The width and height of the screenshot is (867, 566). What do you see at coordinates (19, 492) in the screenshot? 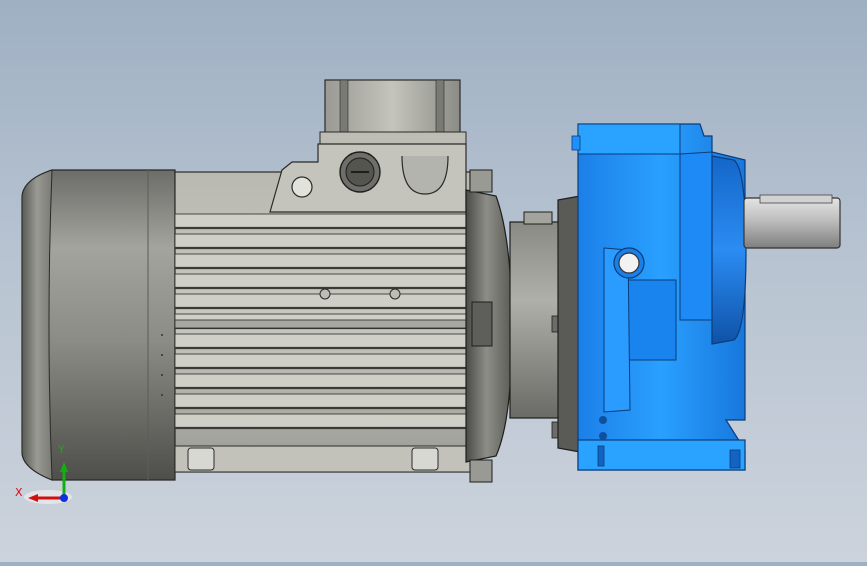
I see `x-axis-label: X` at bounding box center [19, 492].